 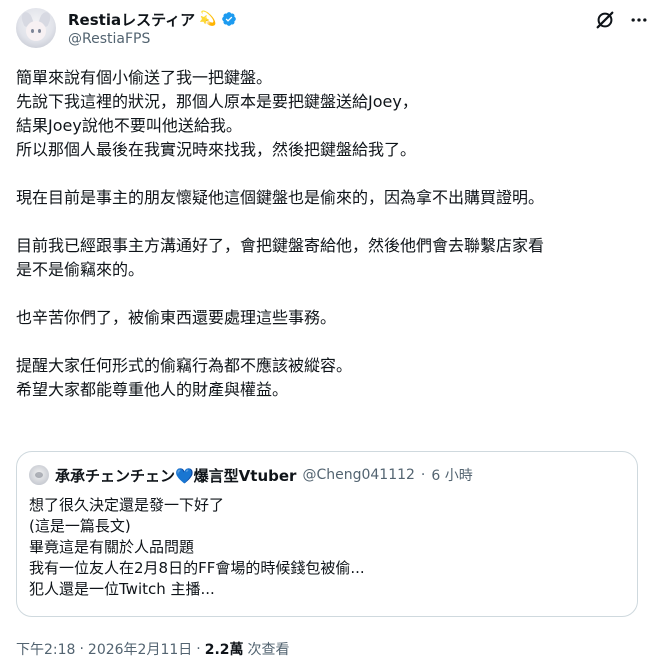 What do you see at coordinates (176, 475) in the screenshot?
I see `quoted-author-name: 承承チェンチェン💙爆言型Vtuber` at bounding box center [176, 475].